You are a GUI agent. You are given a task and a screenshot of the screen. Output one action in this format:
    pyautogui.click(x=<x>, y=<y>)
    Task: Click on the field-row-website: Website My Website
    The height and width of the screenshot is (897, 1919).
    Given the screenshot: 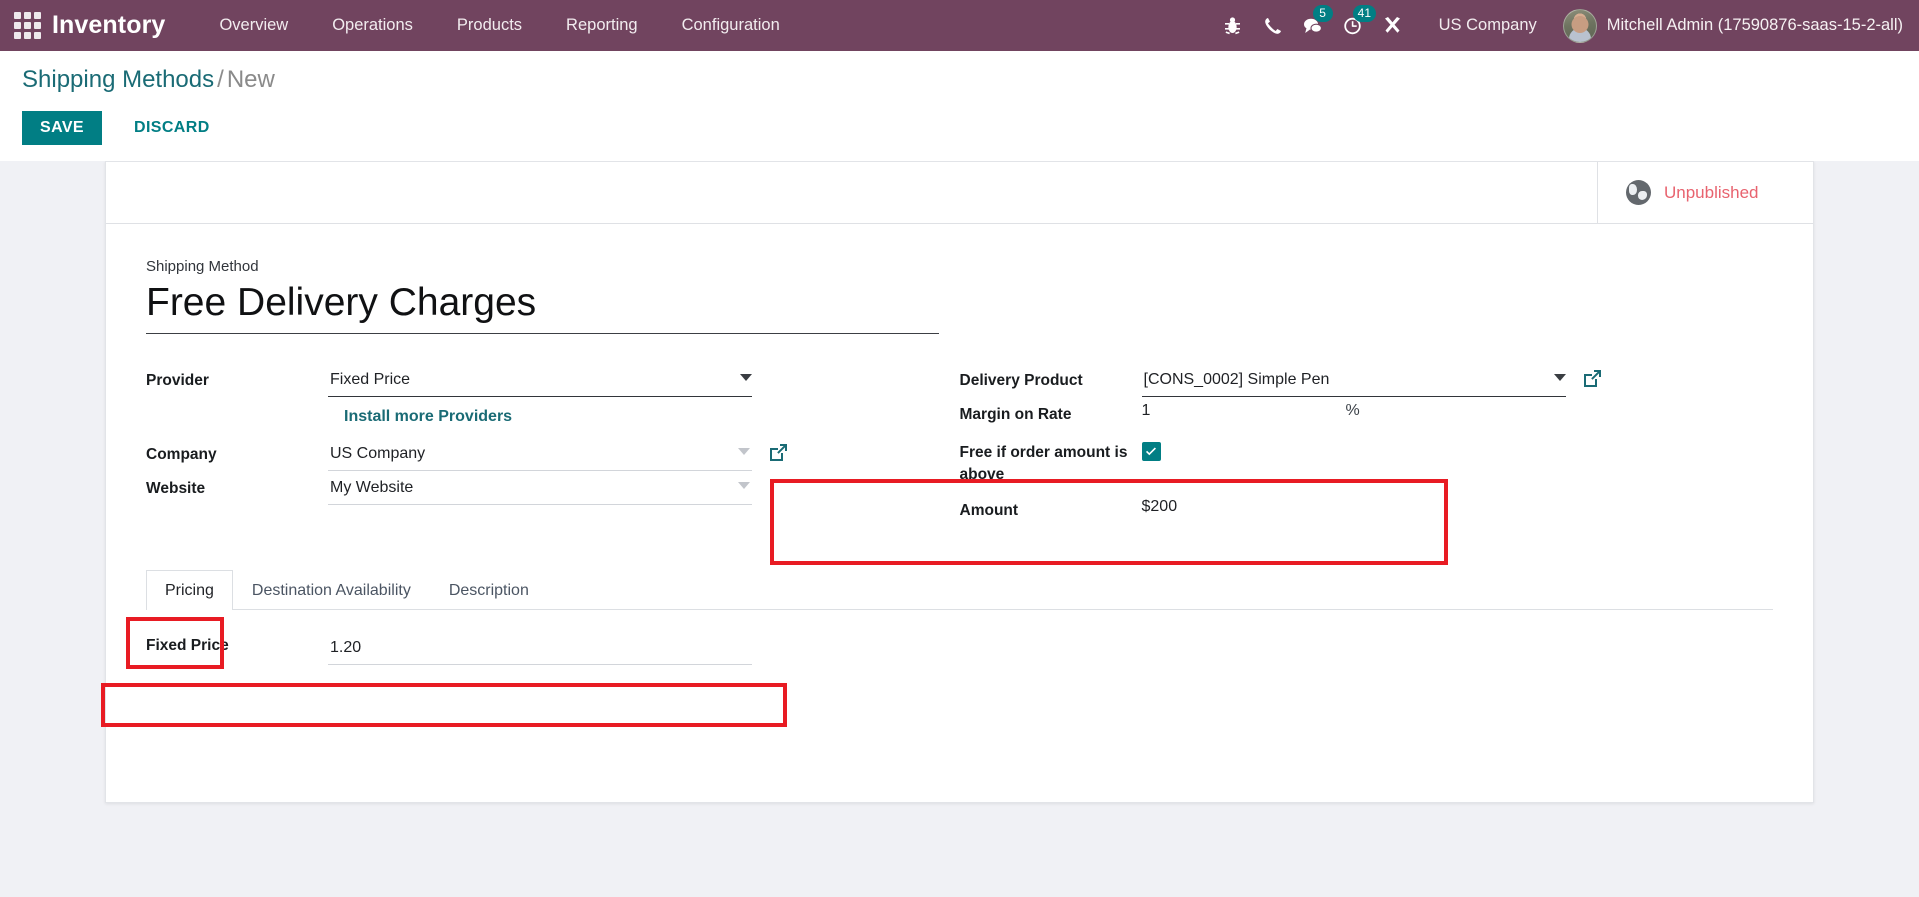 What is the action you would take?
    pyautogui.click(x=553, y=489)
    